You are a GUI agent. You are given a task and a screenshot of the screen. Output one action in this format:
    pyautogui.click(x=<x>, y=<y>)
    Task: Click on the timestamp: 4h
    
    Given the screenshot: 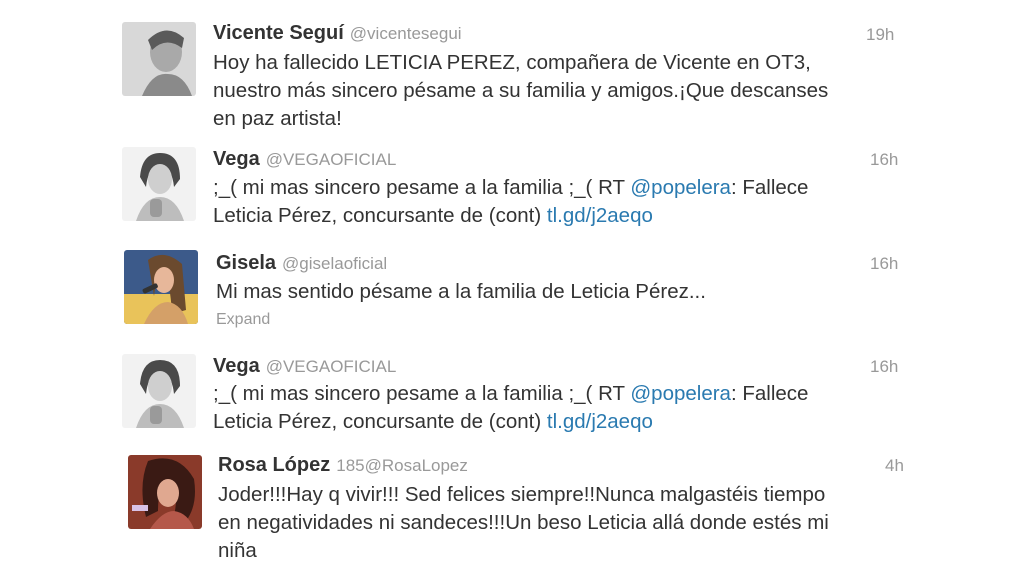 What is the action you would take?
    pyautogui.click(x=894, y=466)
    